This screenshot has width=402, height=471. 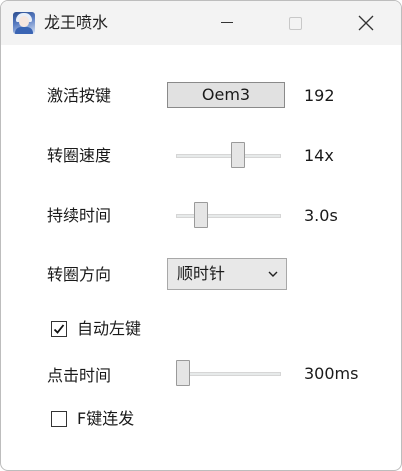 I want to click on duration-value: 3.0s, so click(x=321, y=215).